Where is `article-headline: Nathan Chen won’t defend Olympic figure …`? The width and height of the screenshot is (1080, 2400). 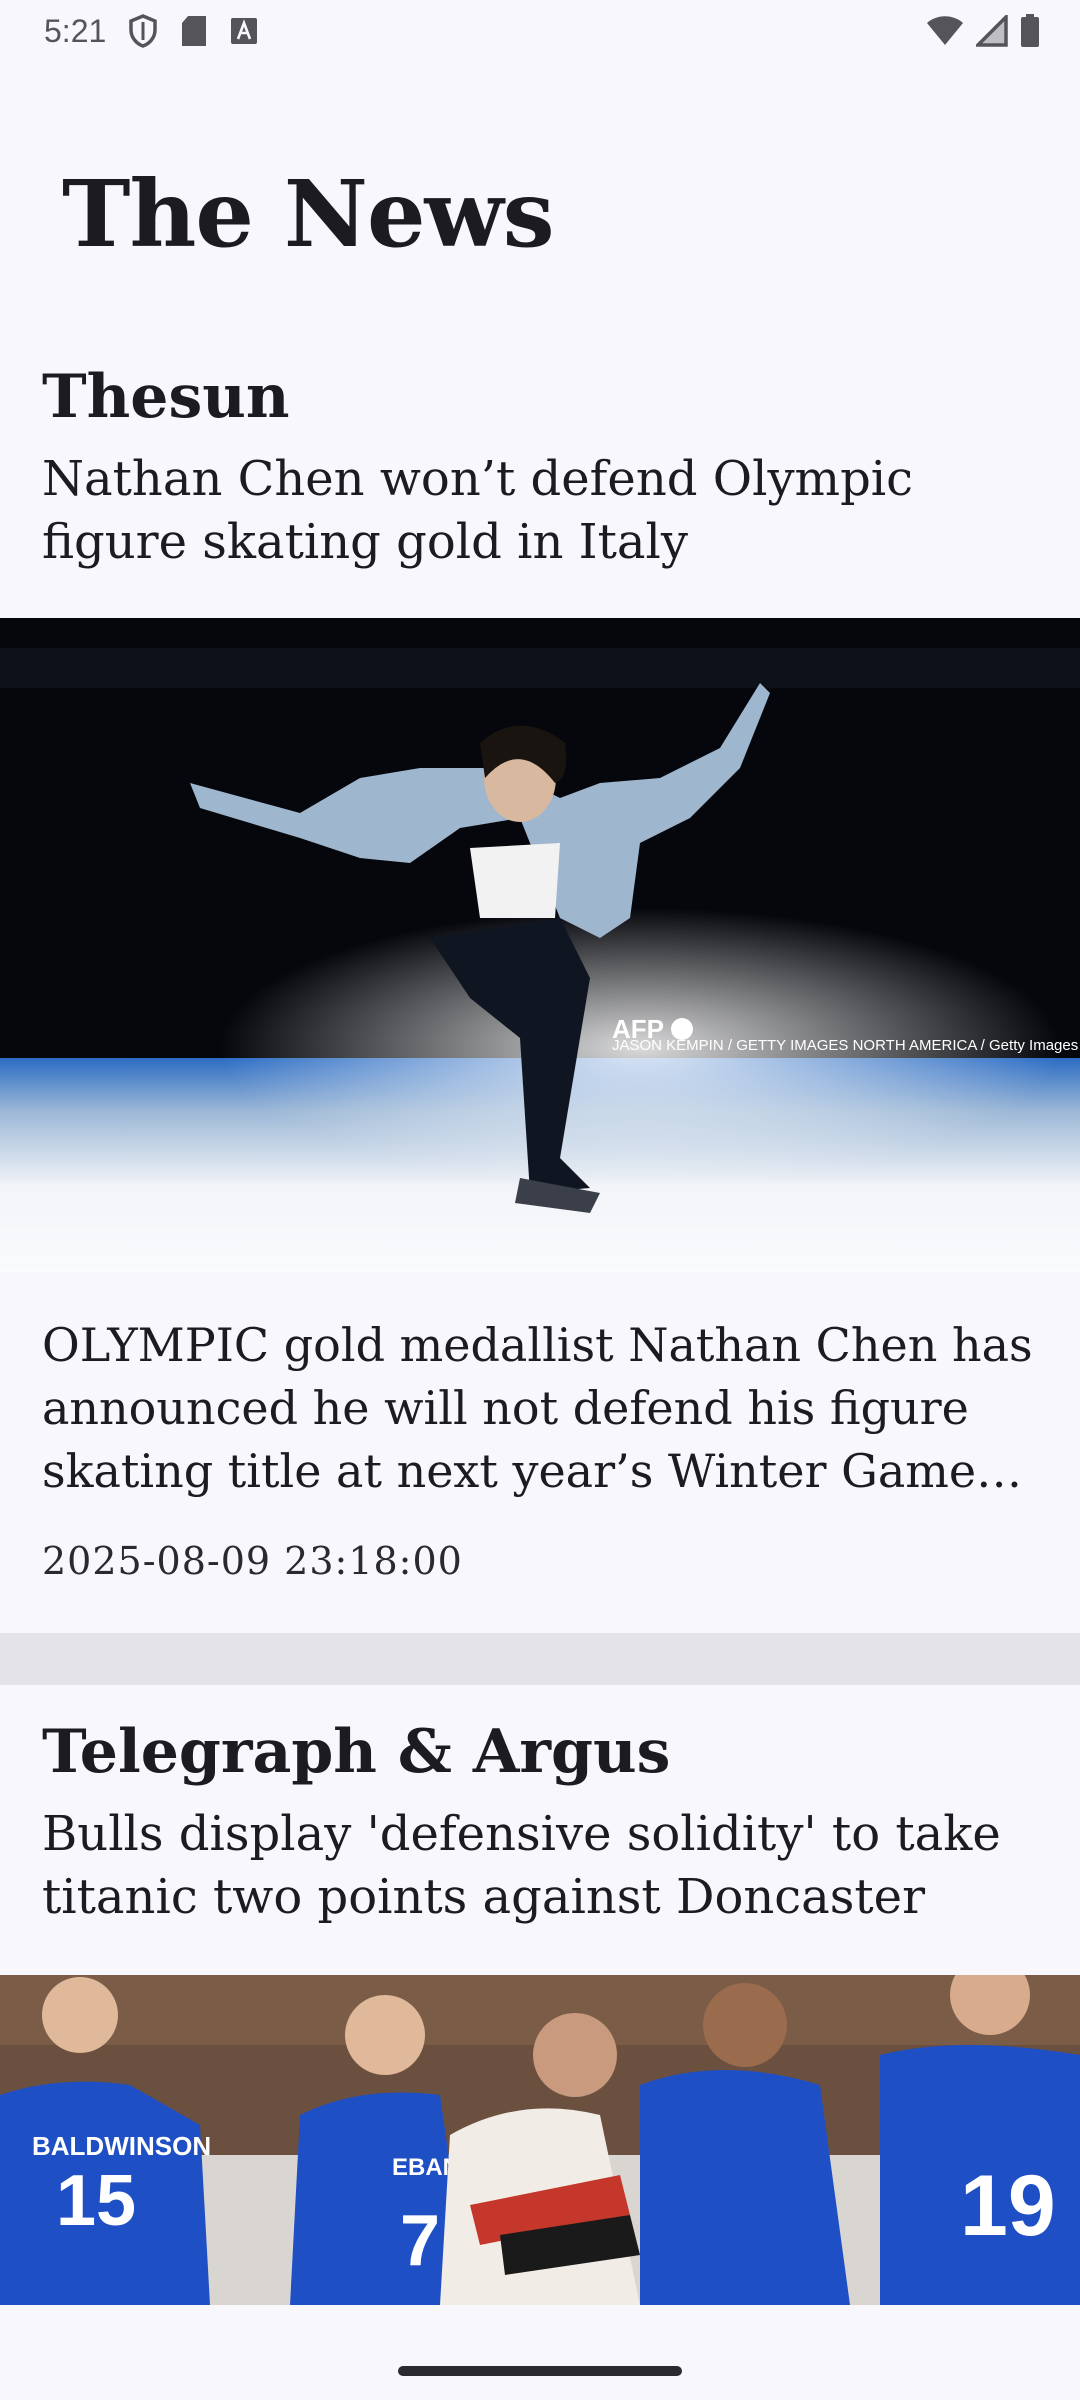
article-headline: Nathan Chen won’t defend Olympic figure … is located at coordinates (540, 511).